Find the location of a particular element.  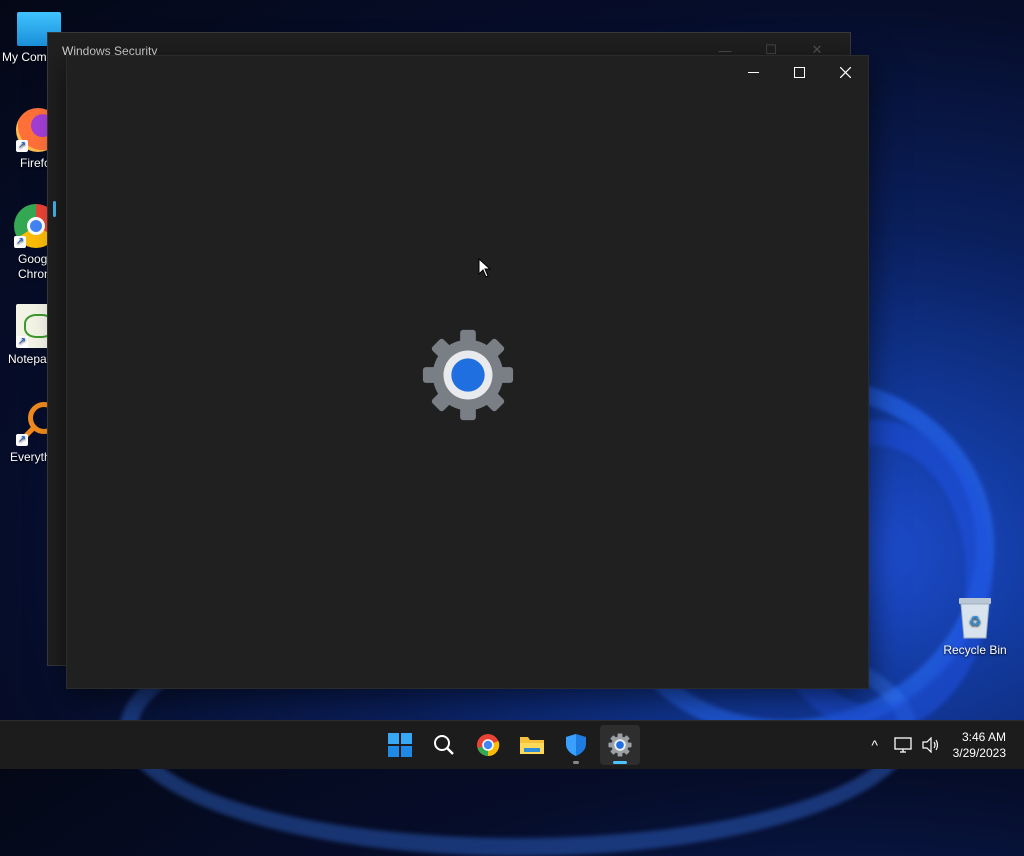

shield-icon is located at coordinates (576, 745).